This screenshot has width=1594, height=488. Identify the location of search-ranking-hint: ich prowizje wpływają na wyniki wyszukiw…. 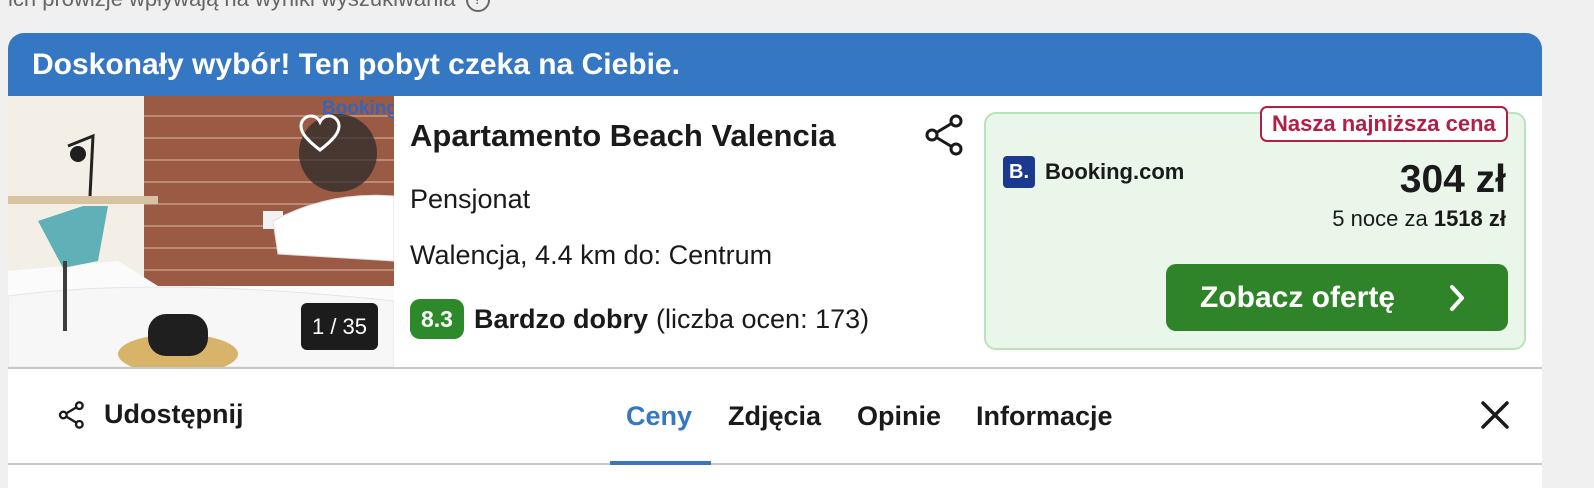
(249, 6).